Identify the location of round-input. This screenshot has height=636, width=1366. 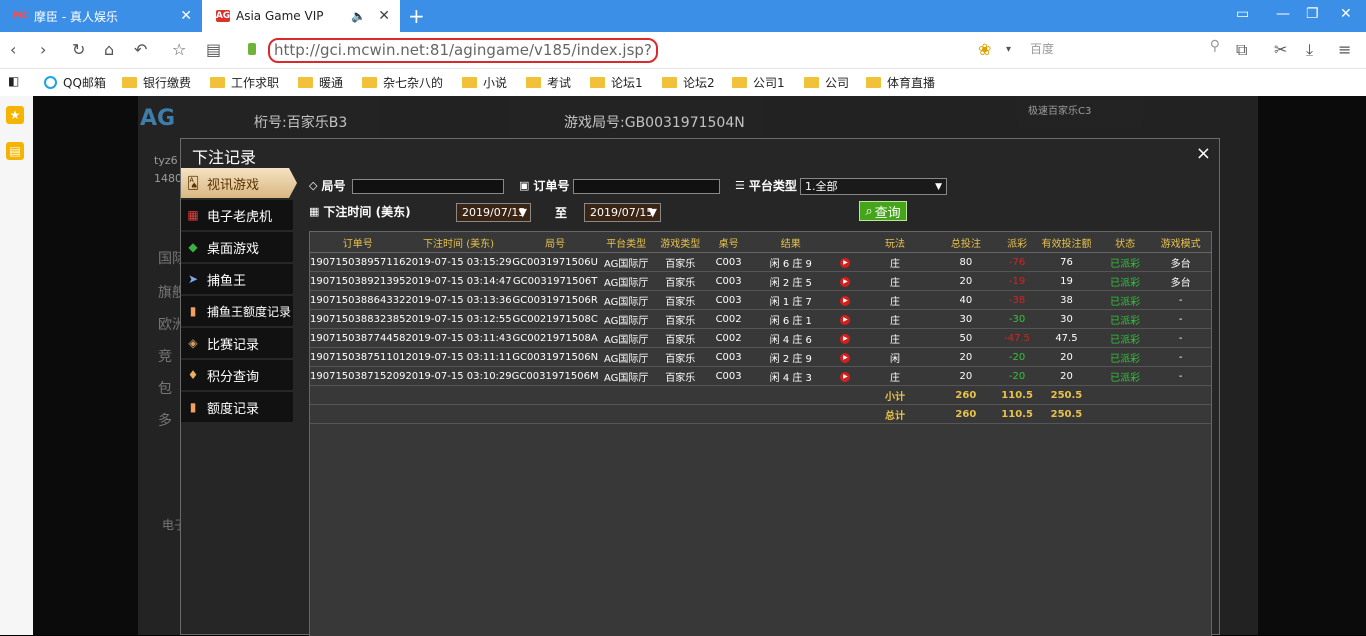
(428, 186).